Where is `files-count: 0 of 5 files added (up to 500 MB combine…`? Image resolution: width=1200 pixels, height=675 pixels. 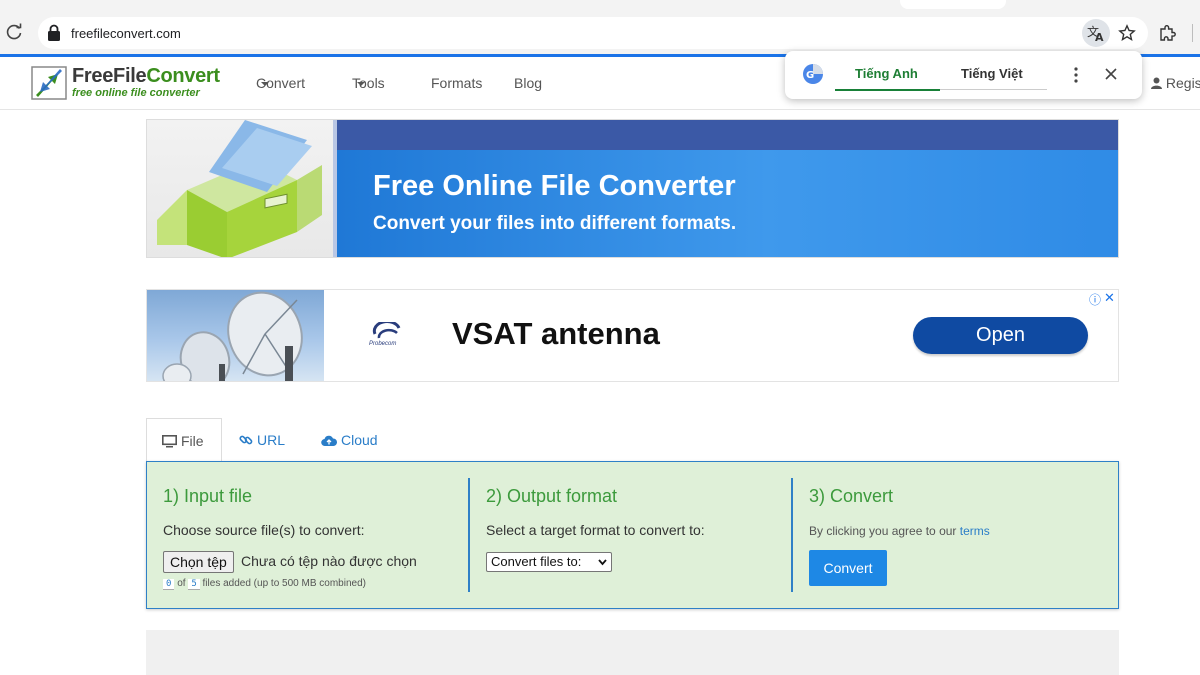 files-count: 0 of 5 files added (up to 500 MB combine… is located at coordinates (264, 584).